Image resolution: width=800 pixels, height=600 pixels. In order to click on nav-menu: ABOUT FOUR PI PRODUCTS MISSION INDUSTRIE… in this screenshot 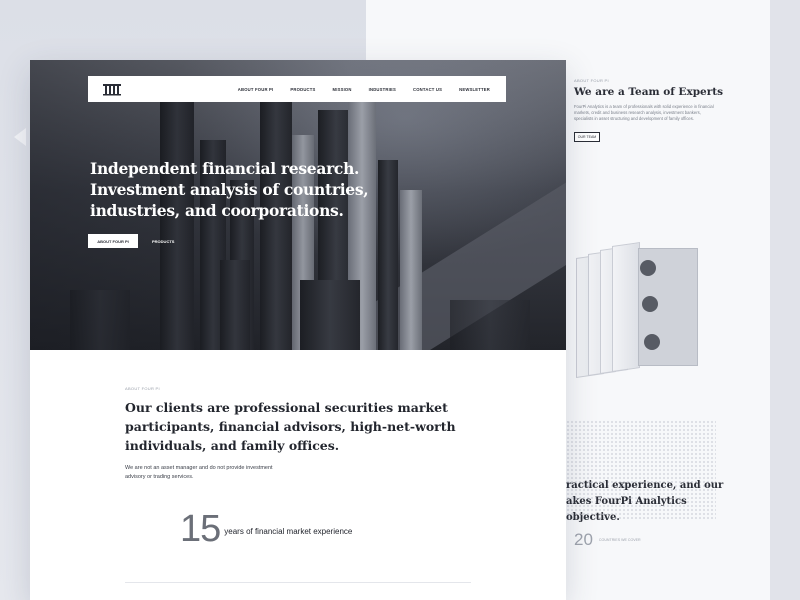, I will do `click(364, 89)`.